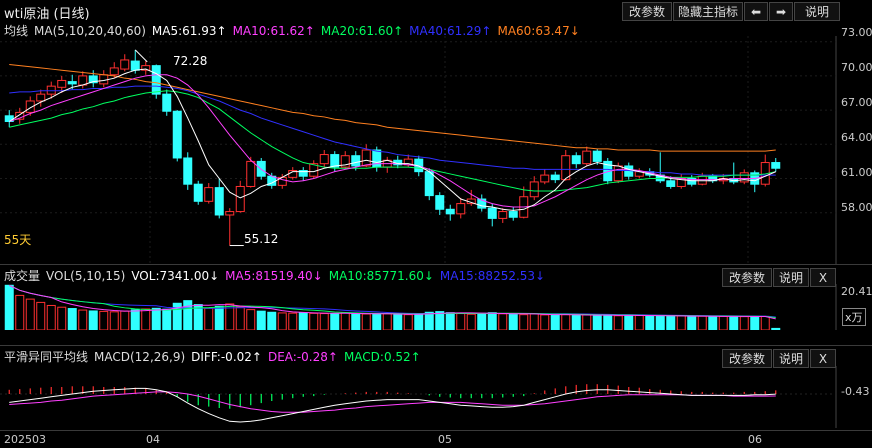 This screenshot has height=448, width=872. Describe the element at coordinates (647, 11) in the screenshot. I see `edit-params-button: 改参数` at that location.